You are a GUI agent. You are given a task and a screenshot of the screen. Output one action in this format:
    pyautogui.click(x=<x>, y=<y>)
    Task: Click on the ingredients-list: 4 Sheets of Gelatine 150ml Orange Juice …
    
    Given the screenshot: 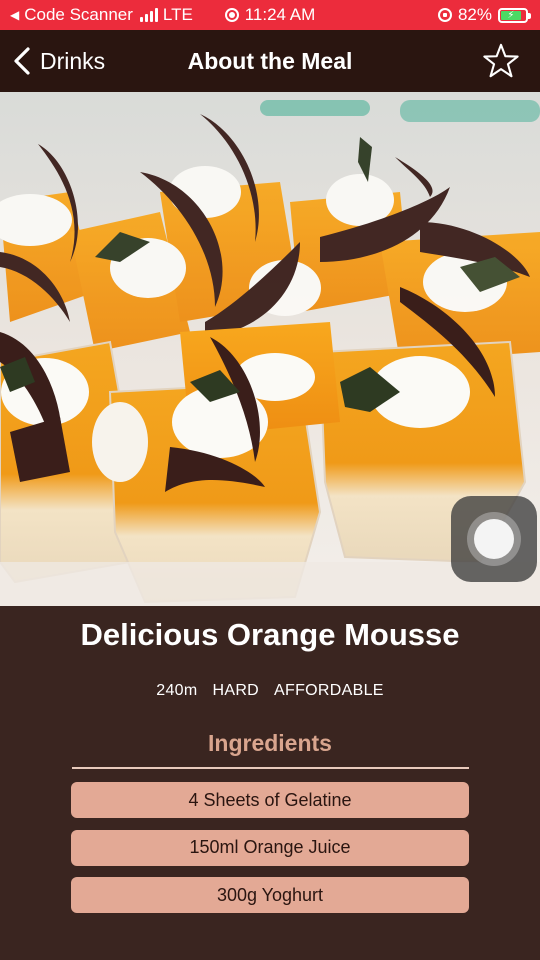 What is the action you would take?
    pyautogui.click(x=270, y=853)
    